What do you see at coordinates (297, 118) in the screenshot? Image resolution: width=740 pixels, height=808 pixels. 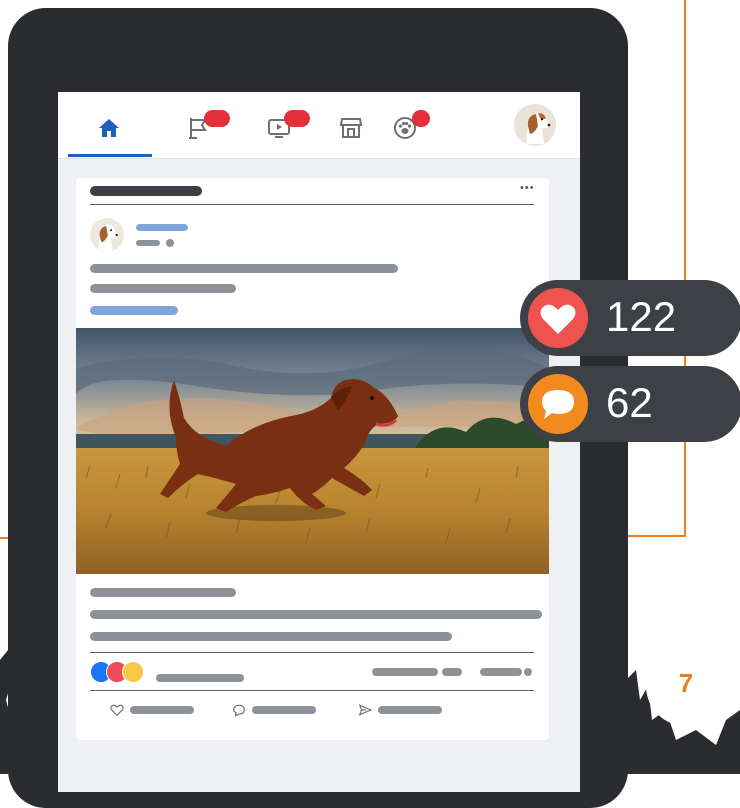 I see `video-notification-badge` at bounding box center [297, 118].